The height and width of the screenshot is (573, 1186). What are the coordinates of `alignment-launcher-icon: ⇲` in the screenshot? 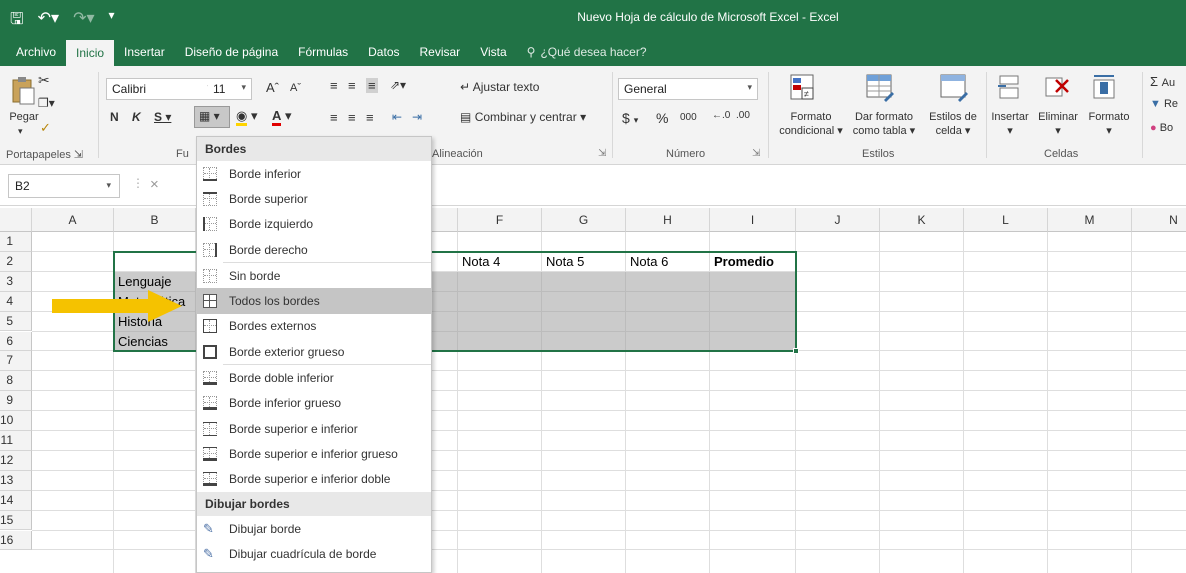 It's located at (602, 153).